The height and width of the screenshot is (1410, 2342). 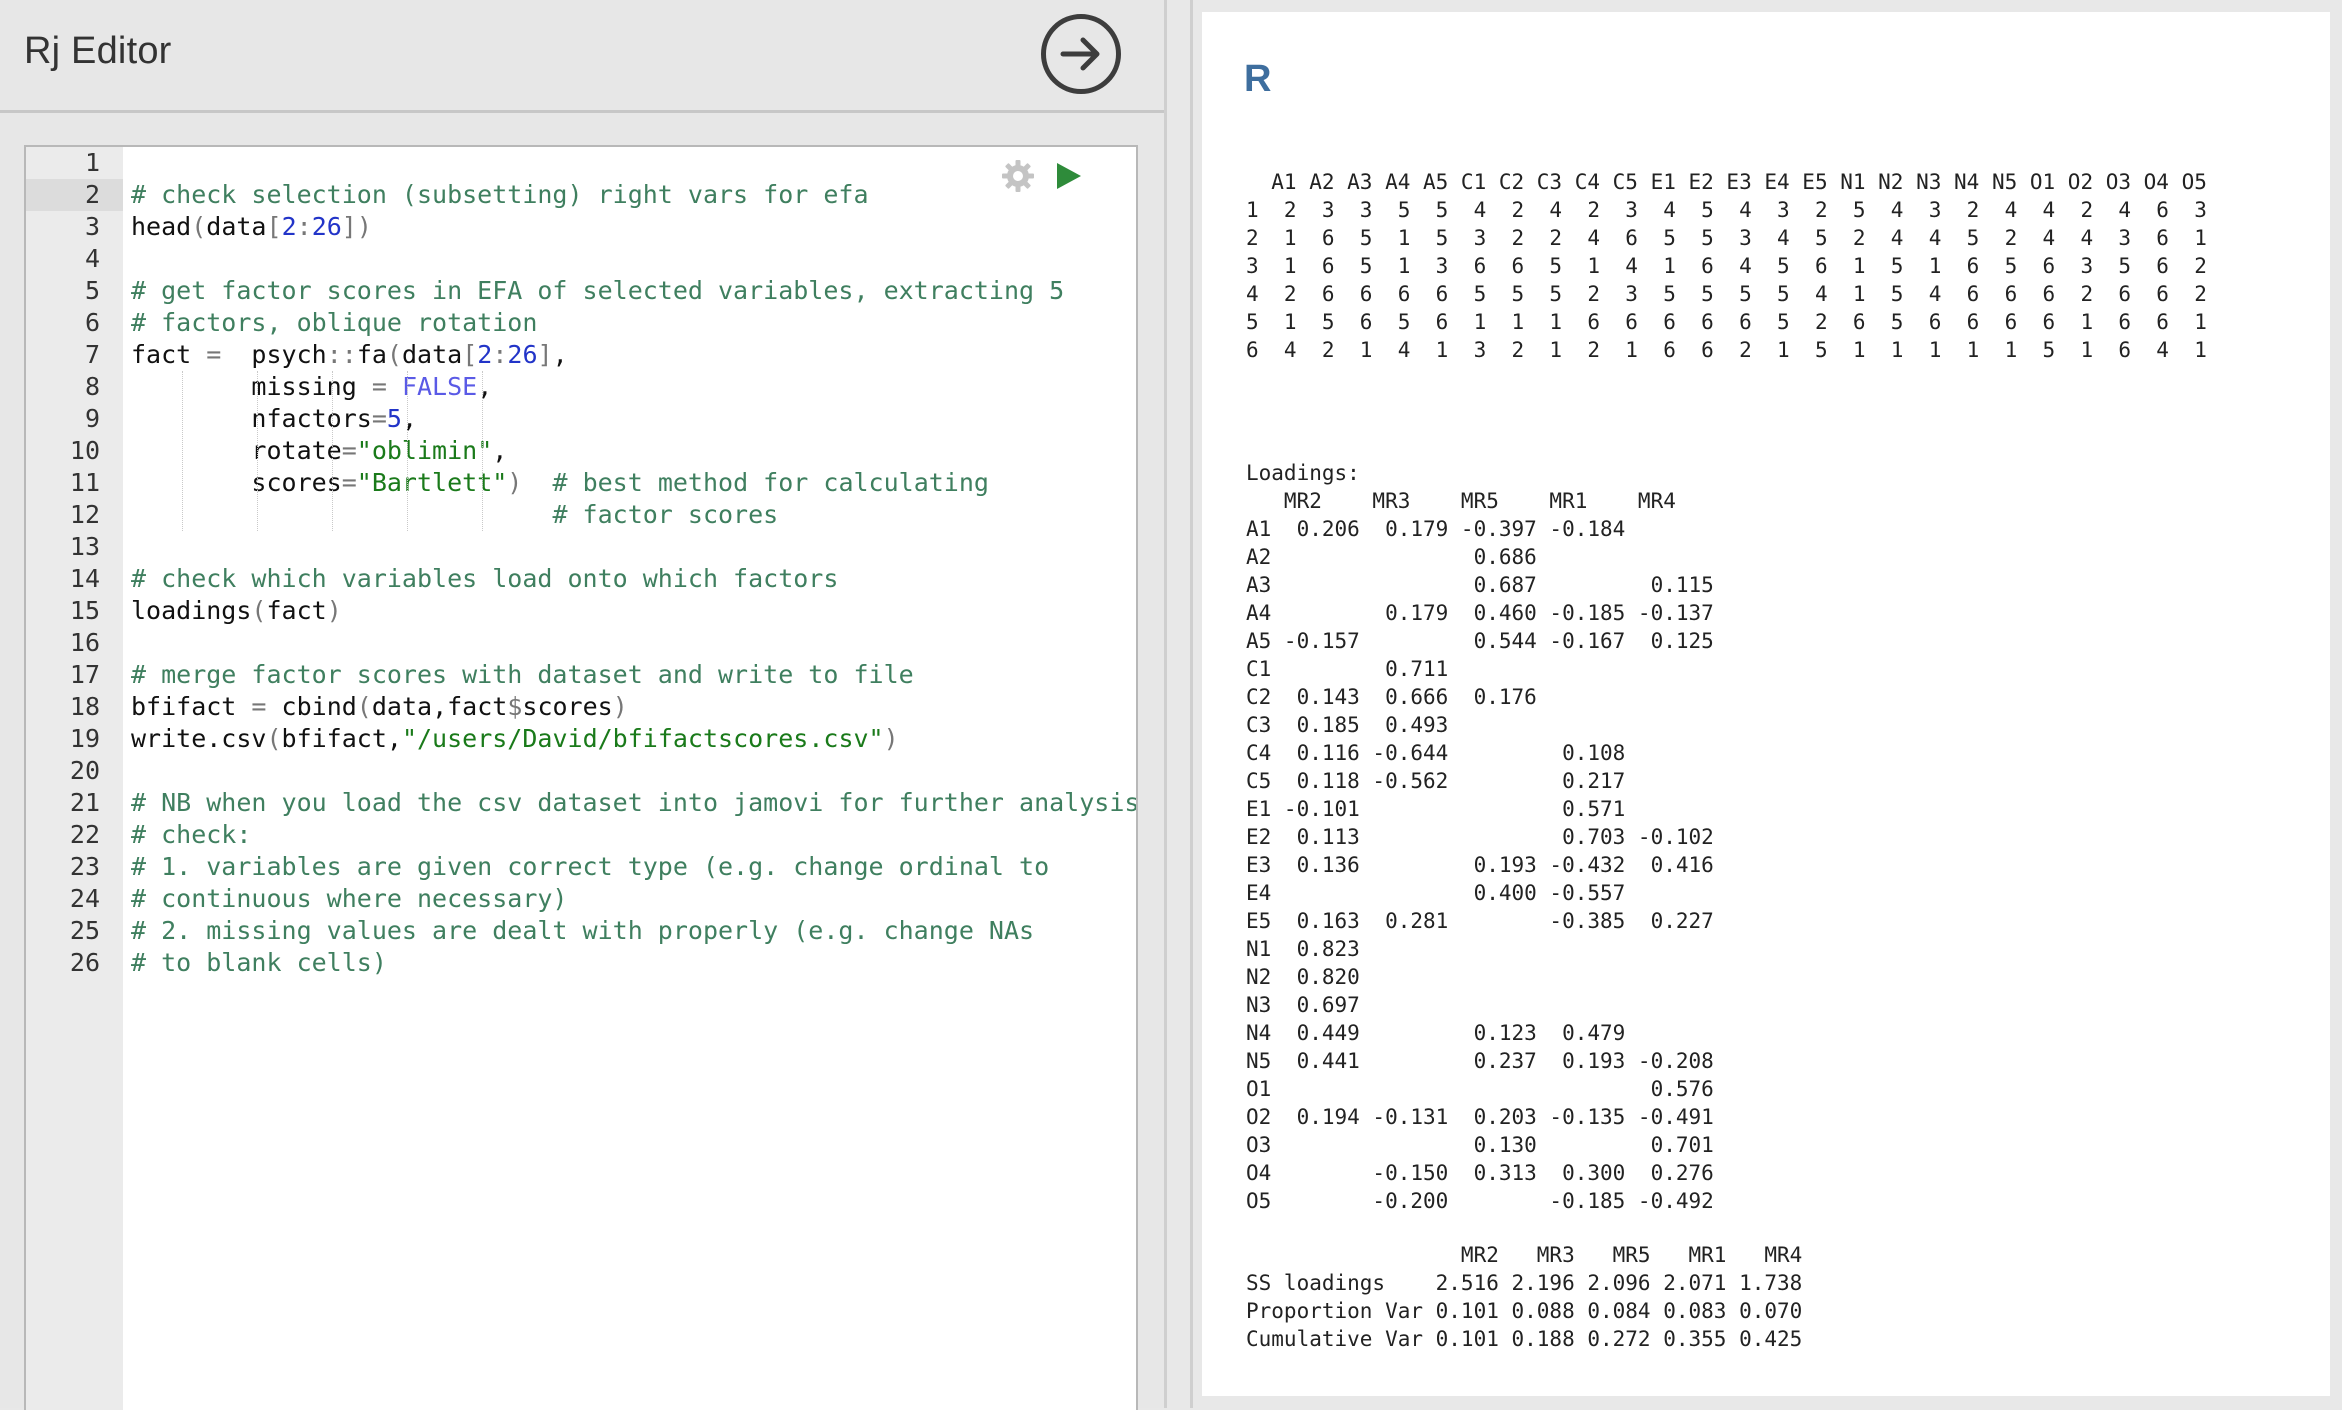 What do you see at coordinates (84, 962) in the screenshot?
I see `line-number: 26` at bounding box center [84, 962].